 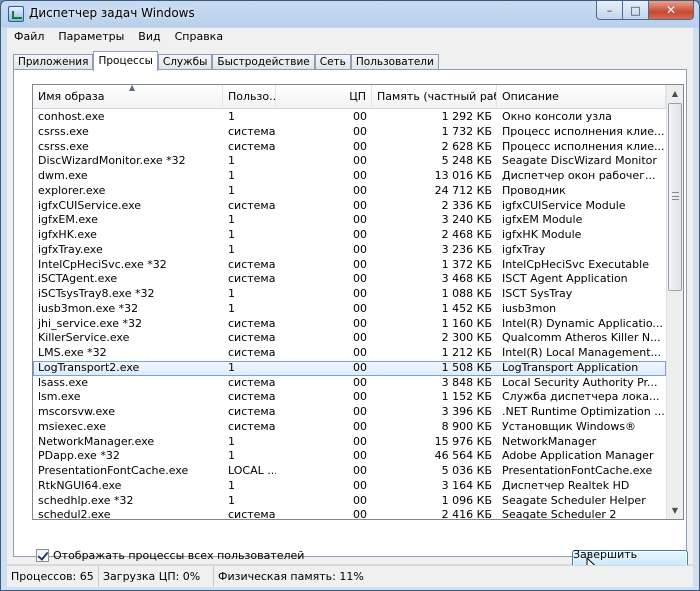 I want to click on sort-ascending-icon: ▲, so click(x=132, y=88).